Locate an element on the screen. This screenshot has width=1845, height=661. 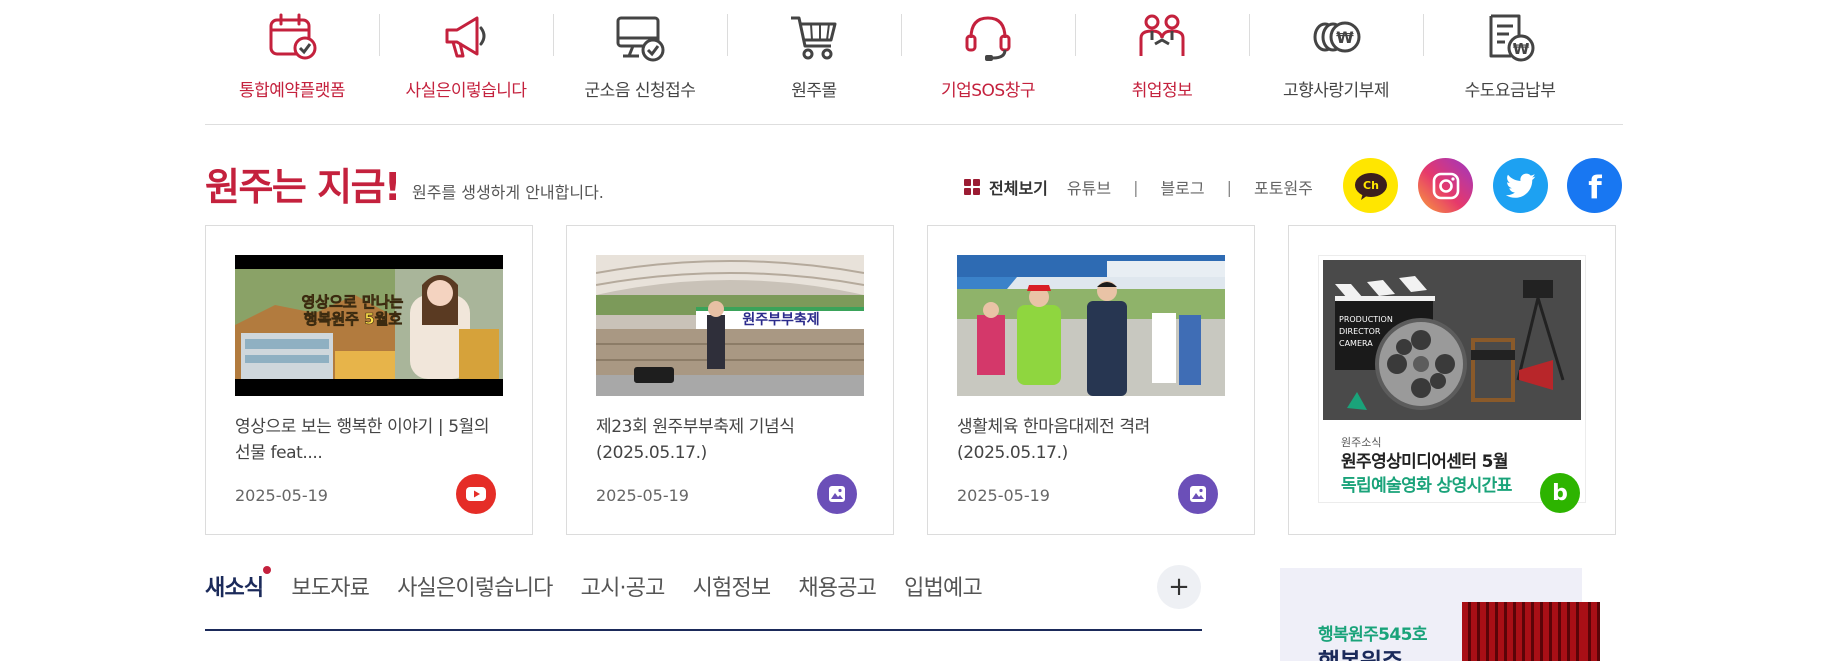
poster-title-line2: 독립예술영화 상영시간표 is located at coordinates (1426, 486).